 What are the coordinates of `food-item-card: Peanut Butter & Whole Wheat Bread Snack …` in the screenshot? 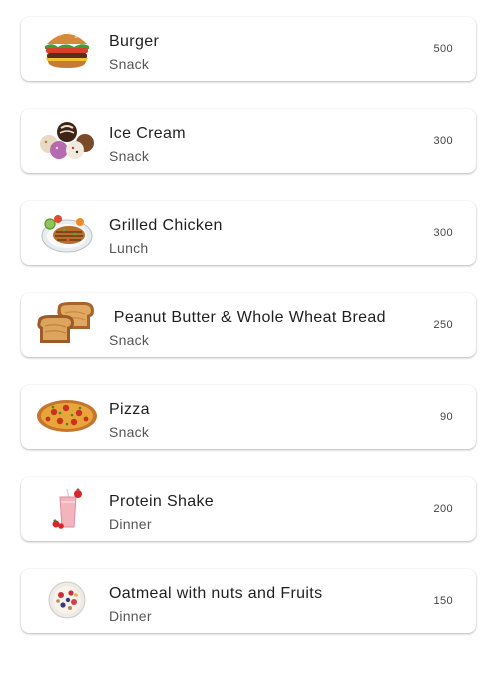 It's located at (248, 325).